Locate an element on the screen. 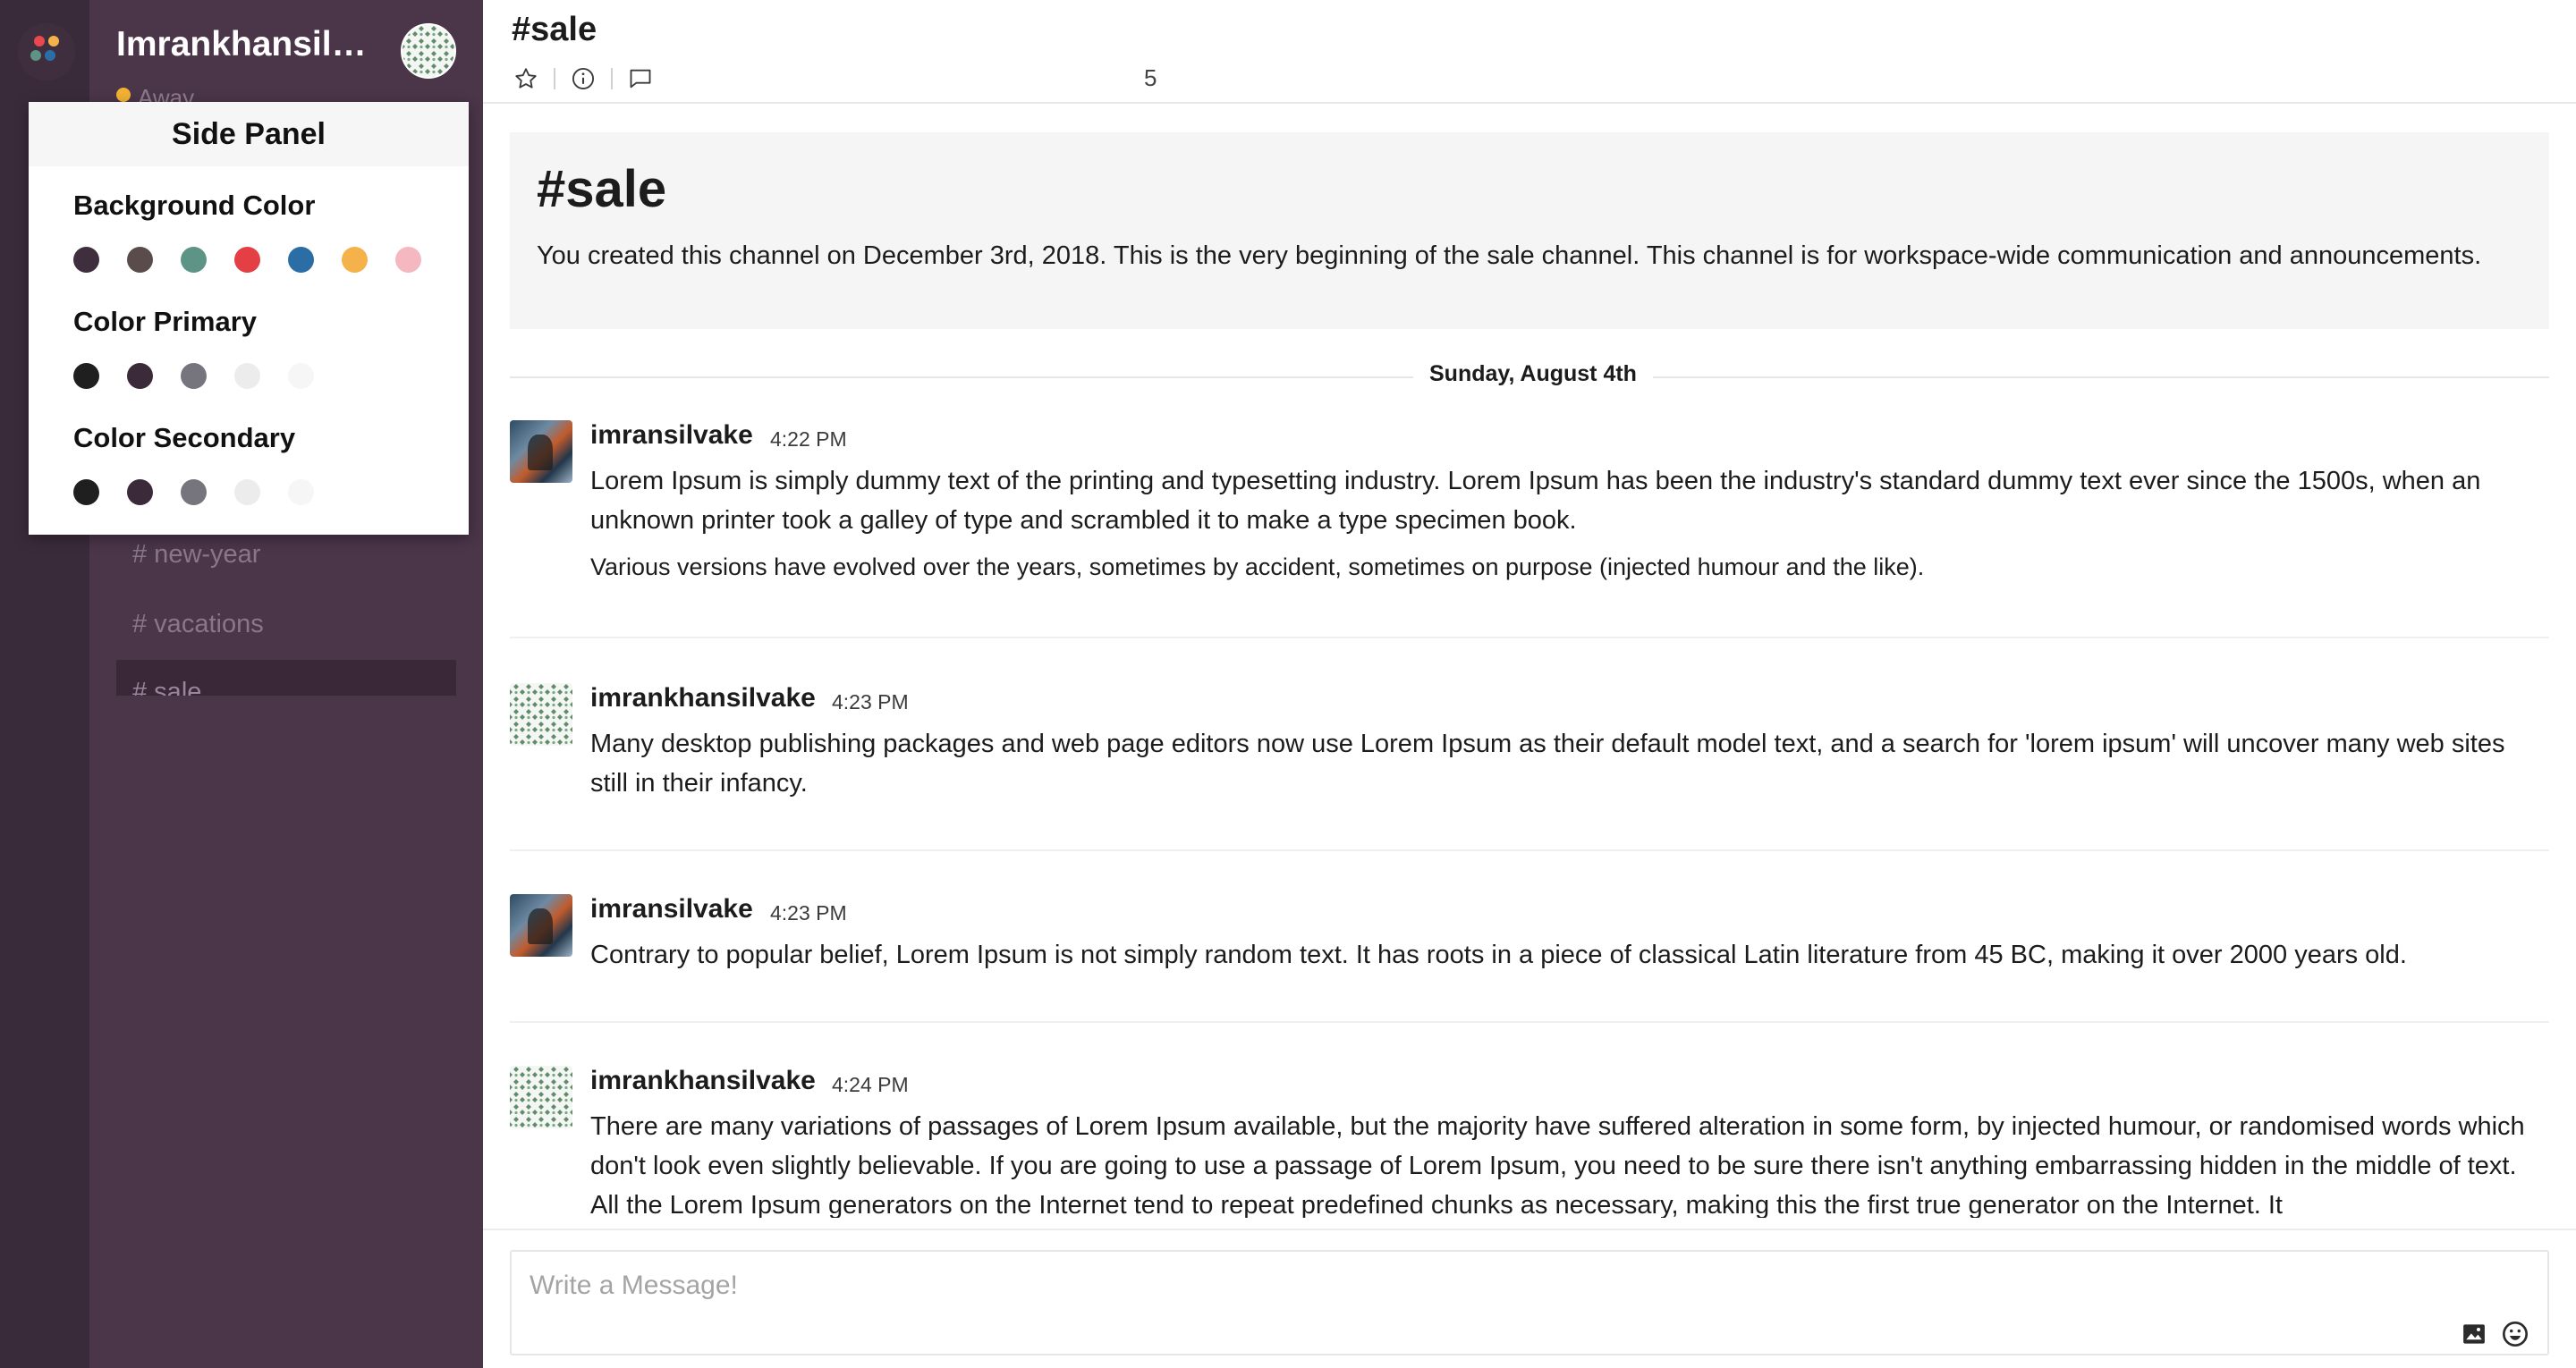 This screenshot has width=2576, height=1368. background-color-heading: Background Color is located at coordinates (194, 206).